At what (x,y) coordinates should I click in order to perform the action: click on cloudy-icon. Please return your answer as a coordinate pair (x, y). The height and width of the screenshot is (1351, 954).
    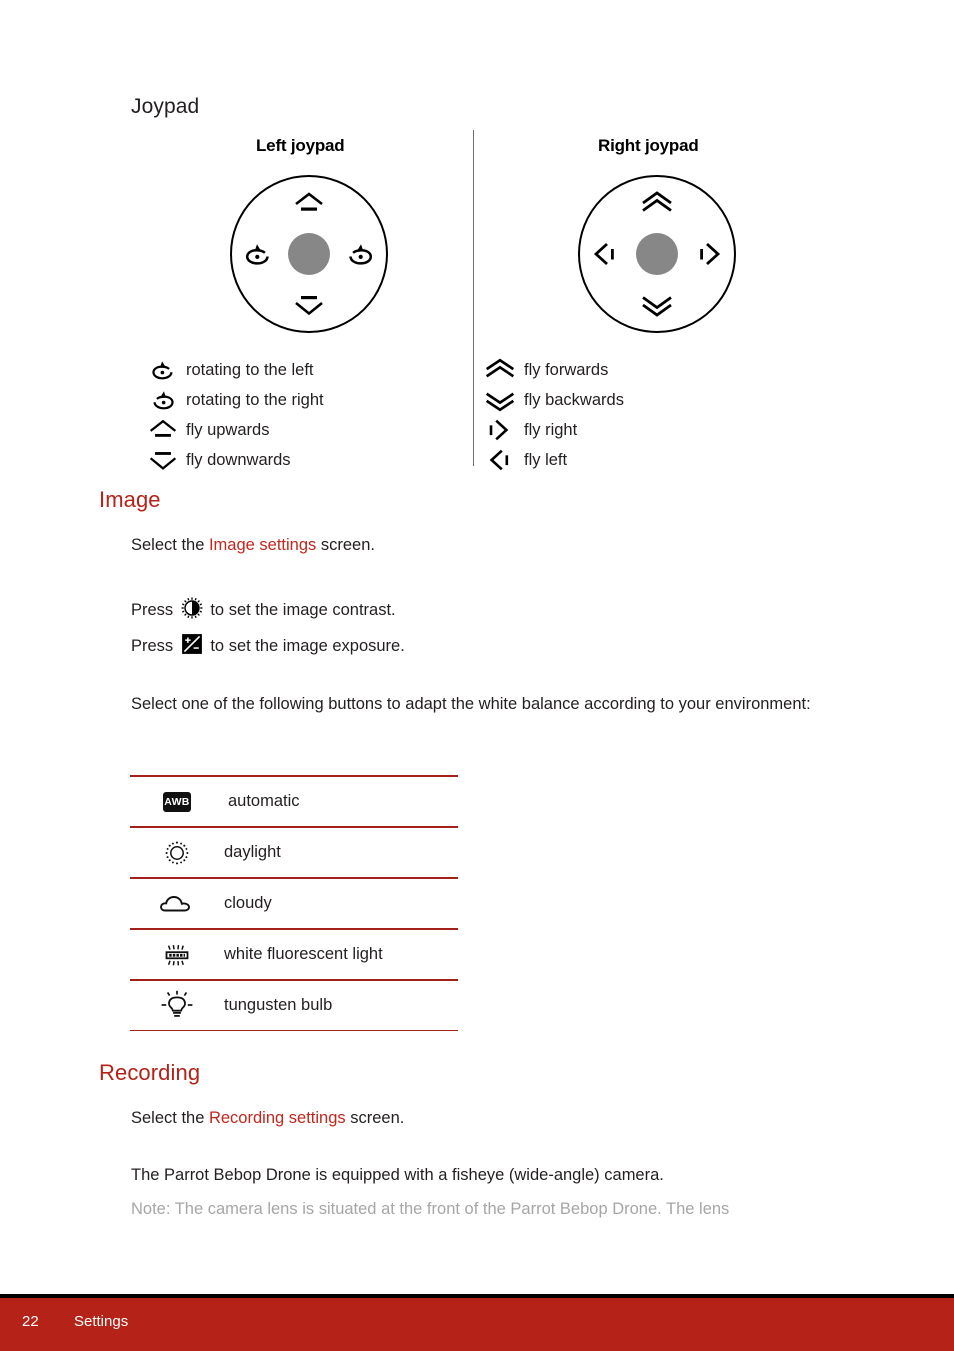
    Looking at the image, I should click on (177, 903).